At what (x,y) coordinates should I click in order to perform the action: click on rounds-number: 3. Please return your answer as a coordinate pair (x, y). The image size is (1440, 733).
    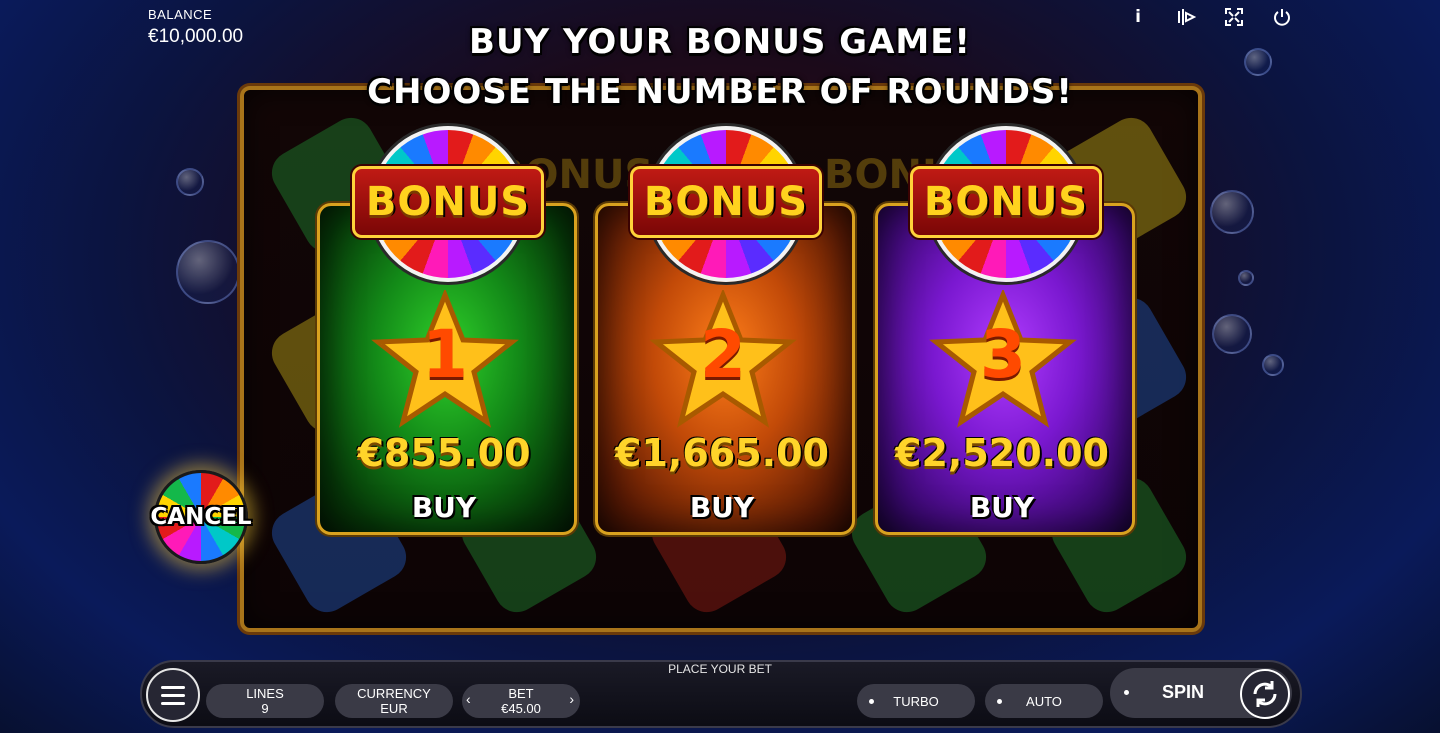
    Looking at the image, I should click on (1003, 354).